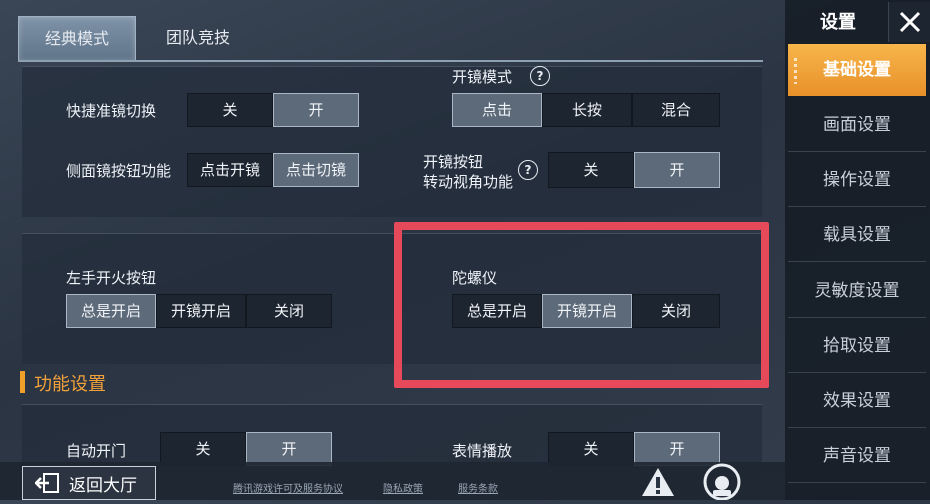 The width and height of the screenshot is (930, 504). Describe the element at coordinates (857, 235) in the screenshot. I see `sidebar-item-vehicle: 载具设置` at that location.